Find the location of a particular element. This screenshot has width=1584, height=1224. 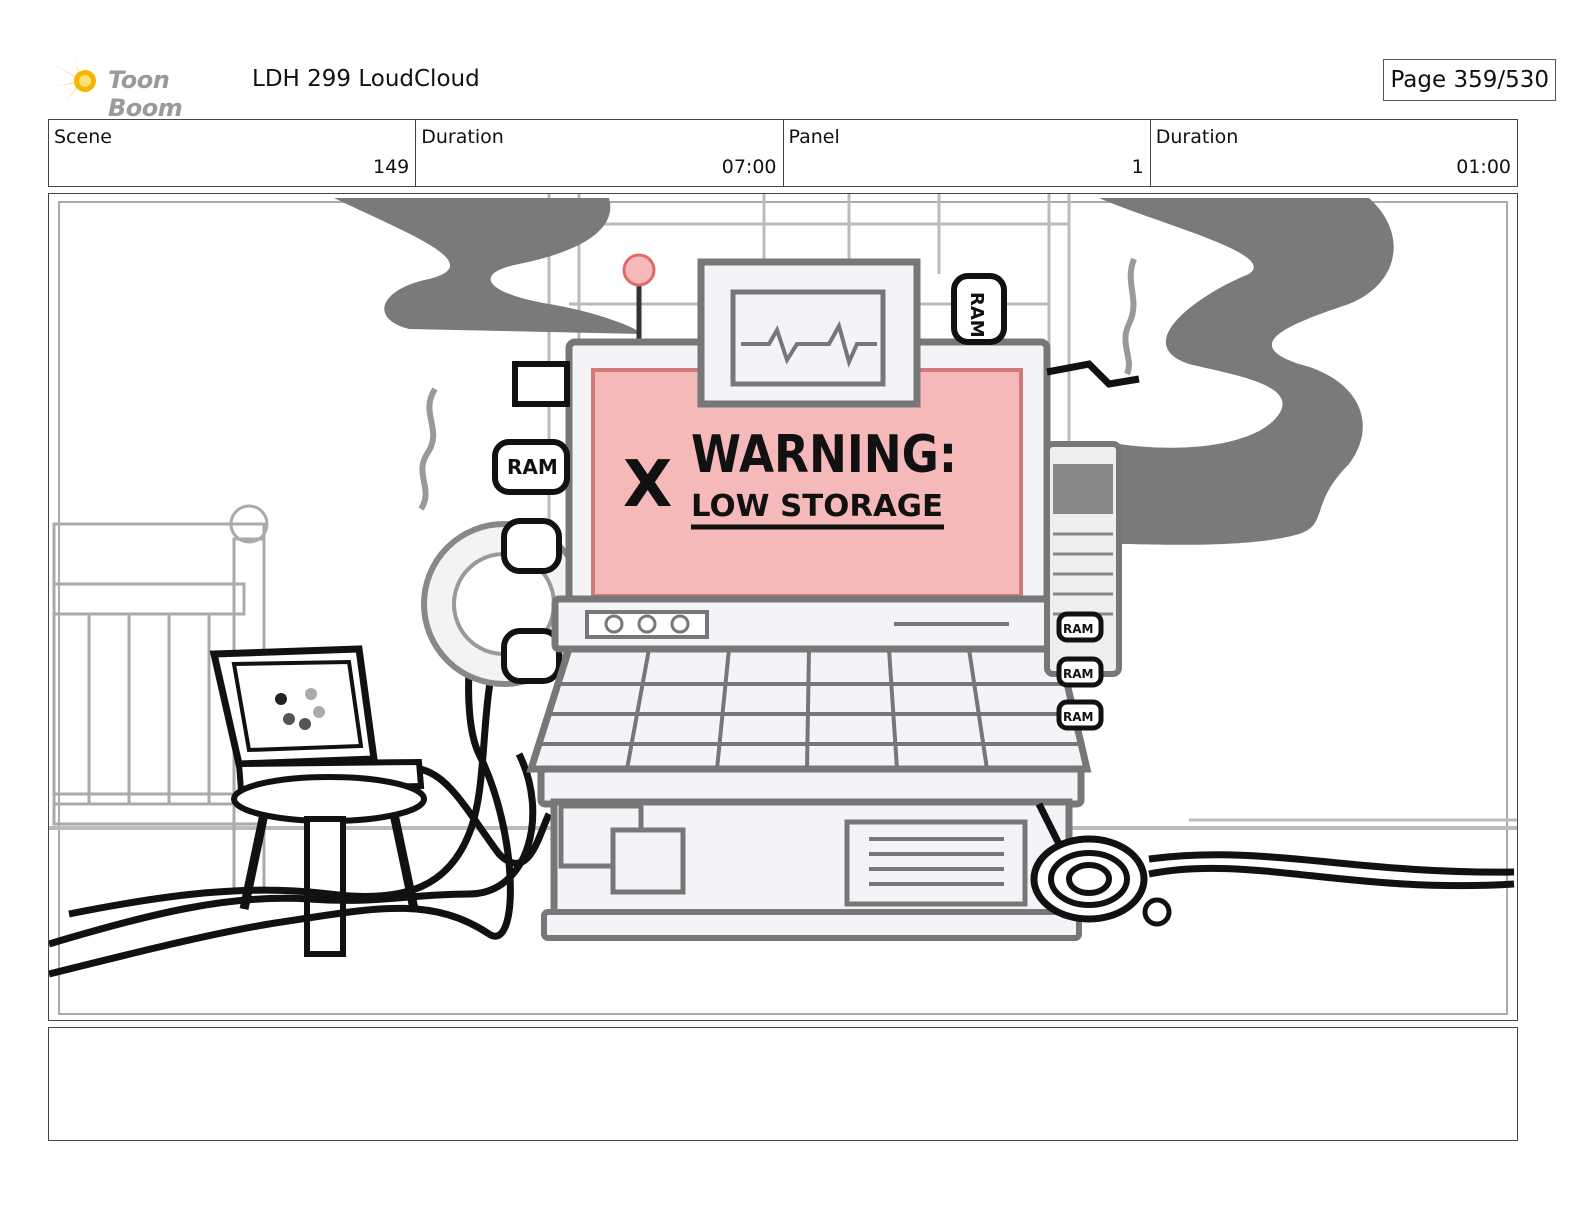

project-title: LDH 299 LoudCloud is located at coordinates (366, 79).